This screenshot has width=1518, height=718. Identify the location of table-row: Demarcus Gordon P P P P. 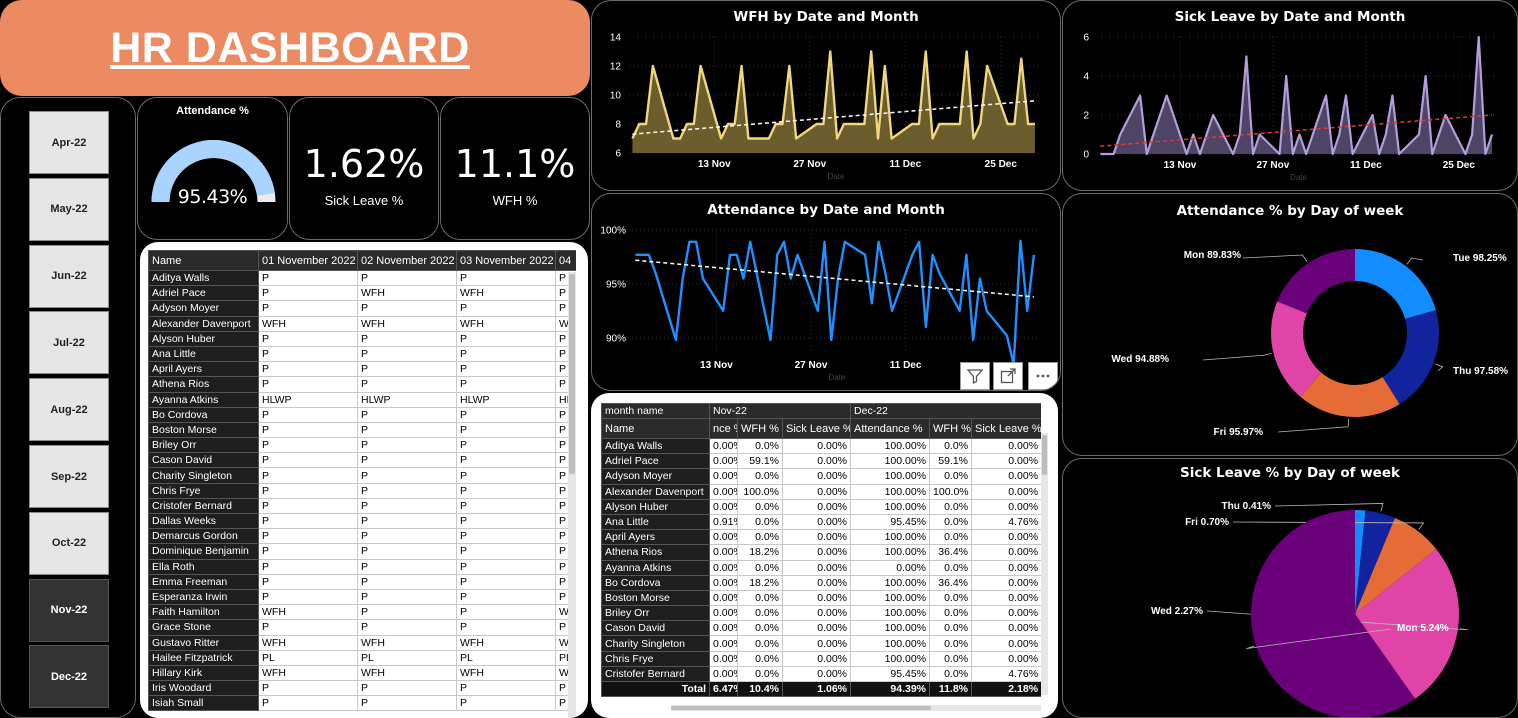
(362, 536).